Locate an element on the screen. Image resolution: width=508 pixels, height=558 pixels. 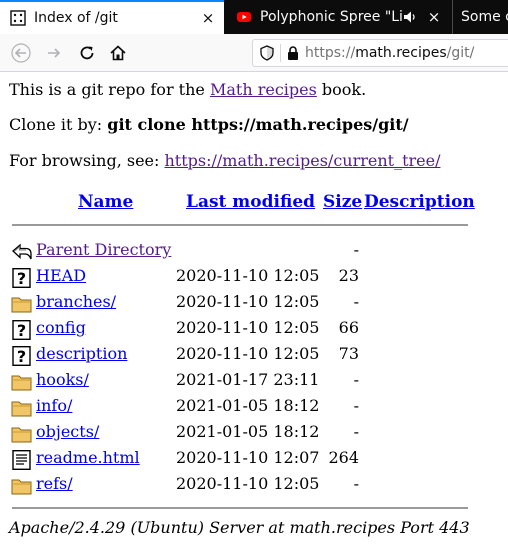
tab-title: Some c is located at coordinates (484, 17).